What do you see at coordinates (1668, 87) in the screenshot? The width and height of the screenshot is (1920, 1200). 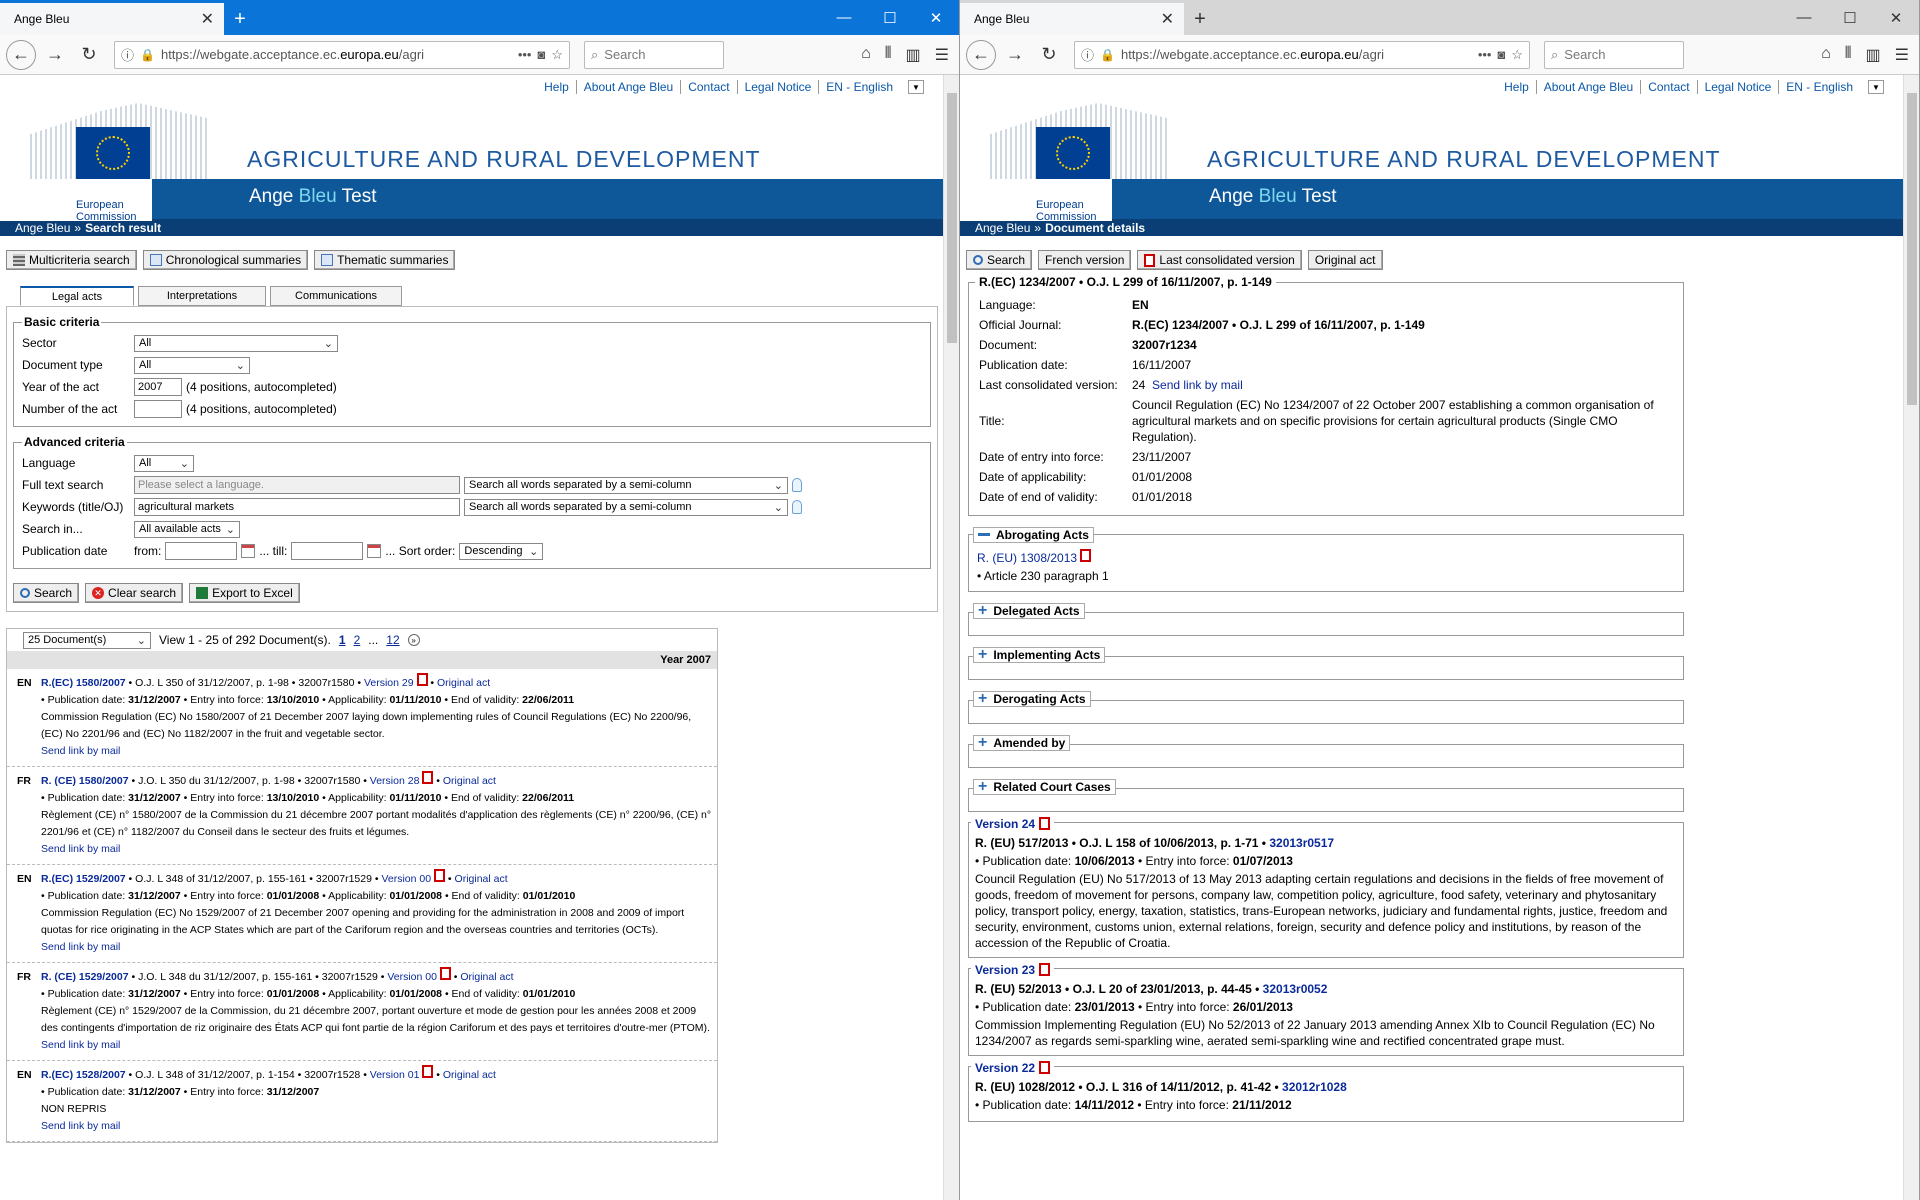 I see `contact-link: Contact` at bounding box center [1668, 87].